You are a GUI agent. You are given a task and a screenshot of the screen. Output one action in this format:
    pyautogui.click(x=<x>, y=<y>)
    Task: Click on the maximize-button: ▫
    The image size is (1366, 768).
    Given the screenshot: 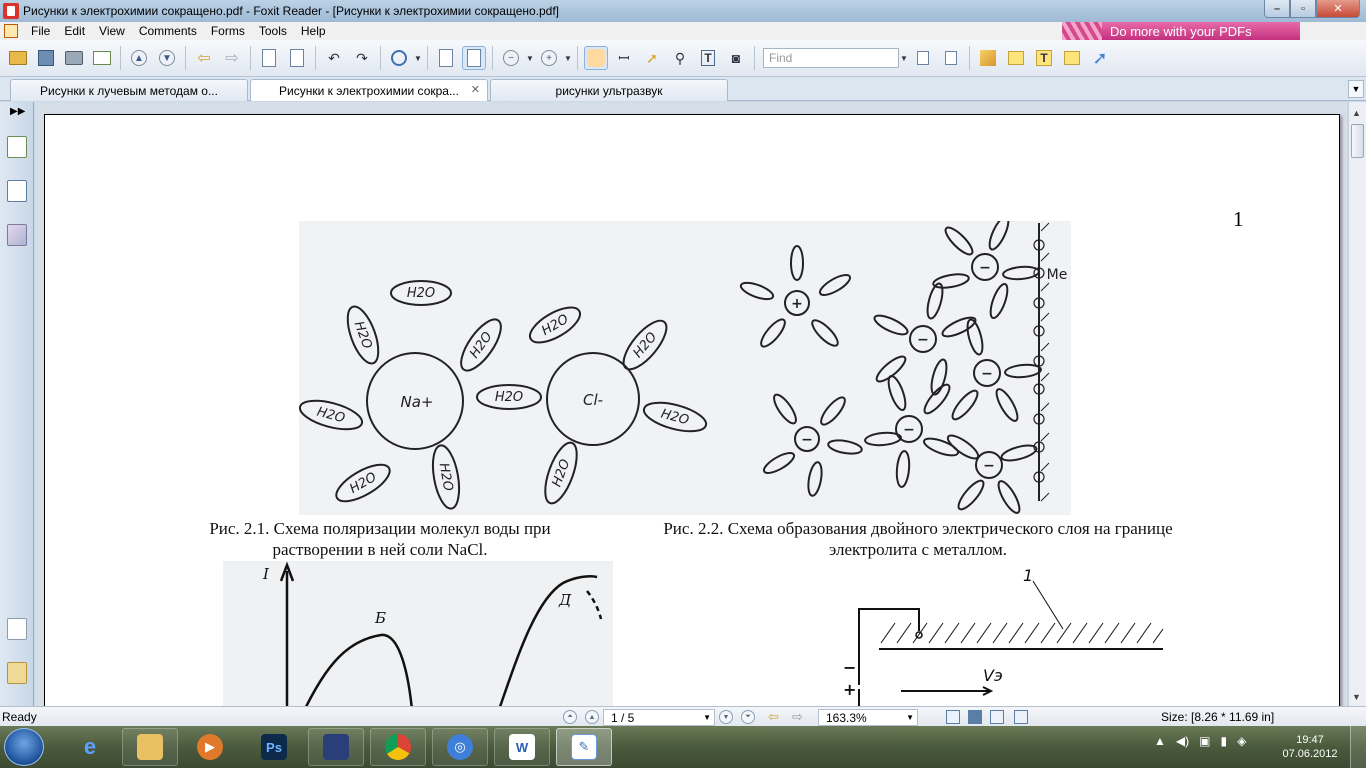 What is the action you would take?
    pyautogui.click(x=1303, y=9)
    